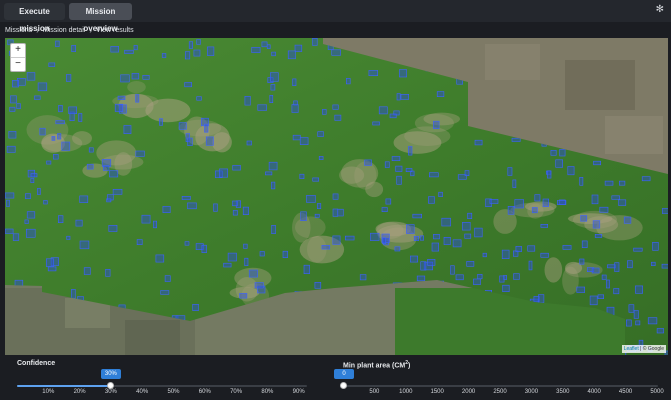 This screenshot has width=671, height=400. I want to click on zoom-in-button: +, so click(18, 51).